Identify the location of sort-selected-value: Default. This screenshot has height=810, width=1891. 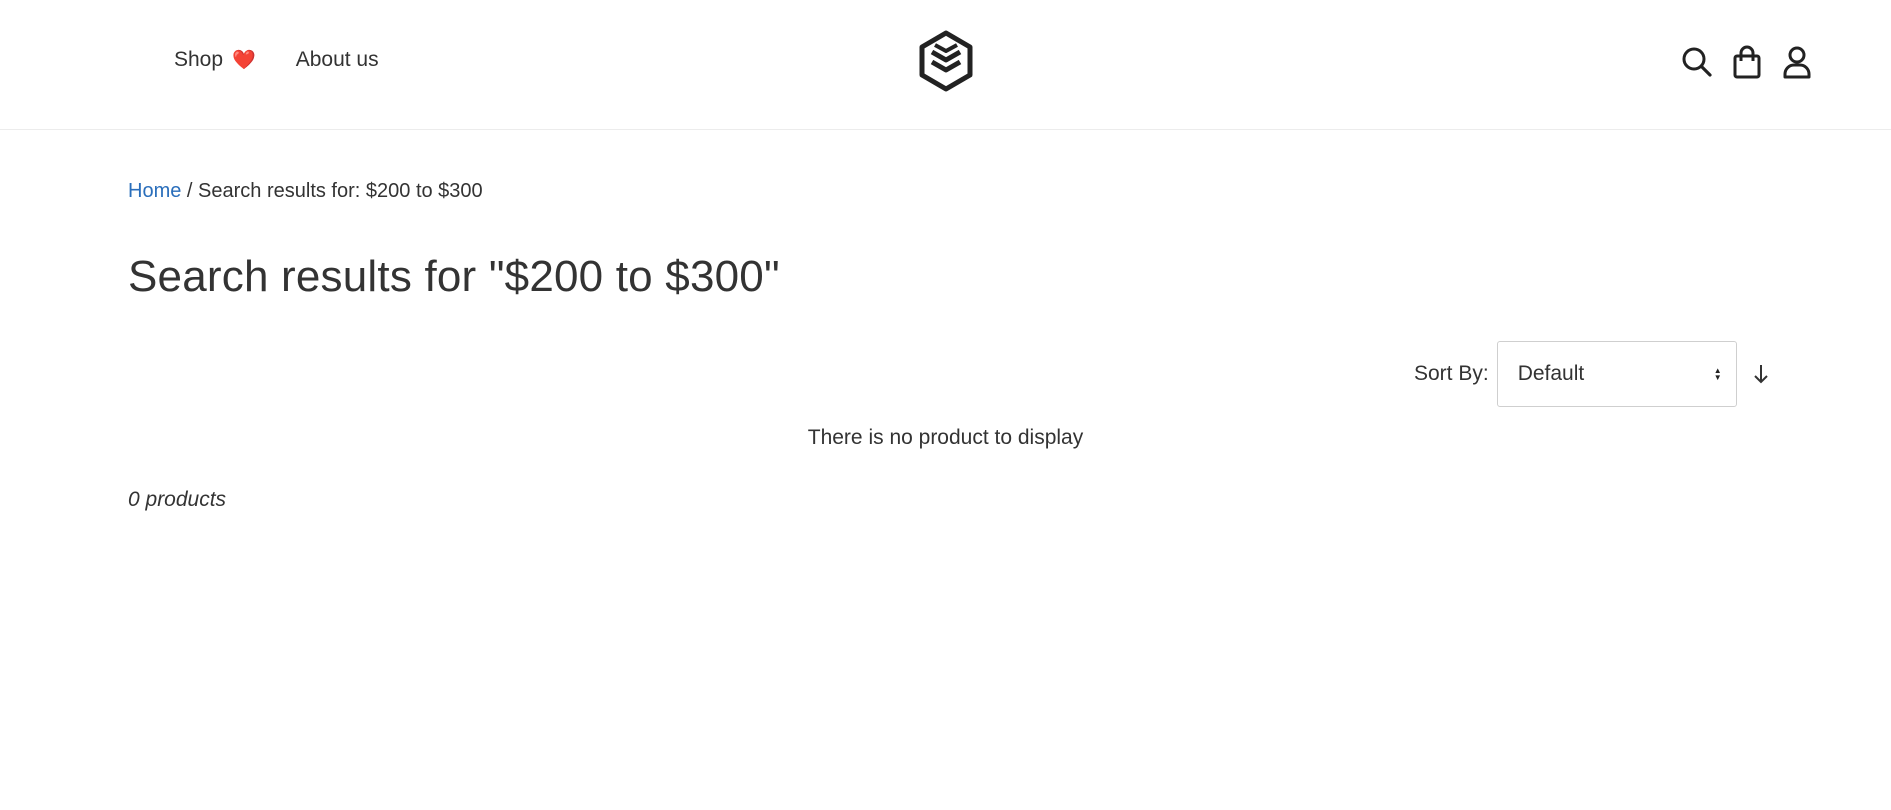
(1551, 373).